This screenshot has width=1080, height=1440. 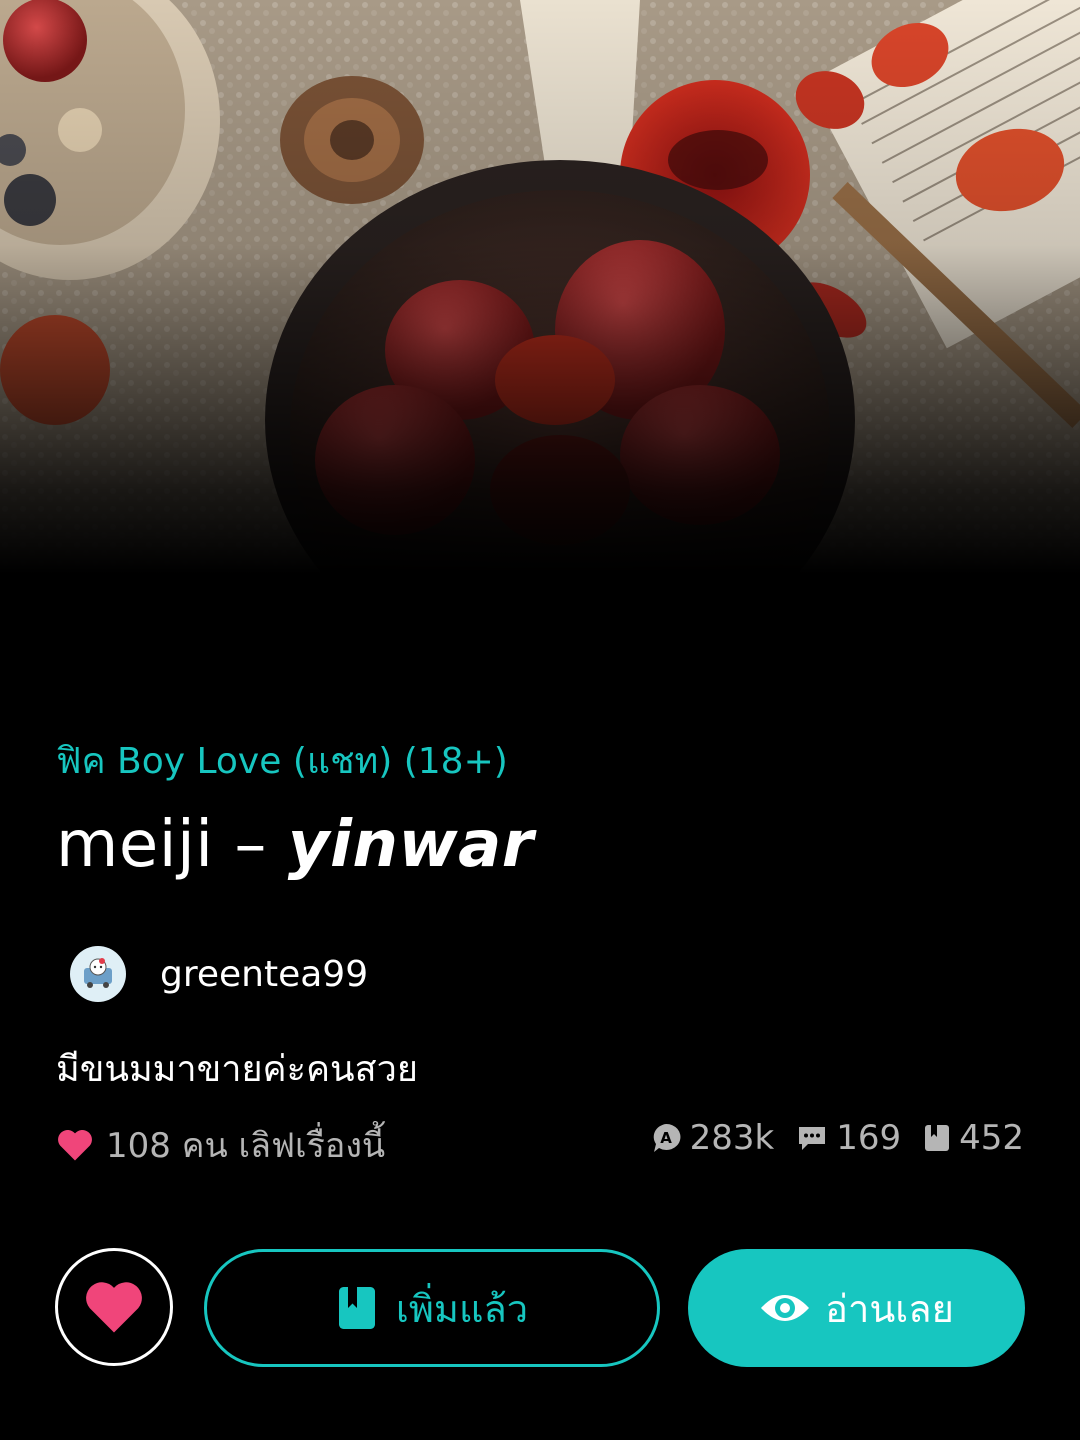 I want to click on views-stat: A 283k, so click(x=712, y=1138).